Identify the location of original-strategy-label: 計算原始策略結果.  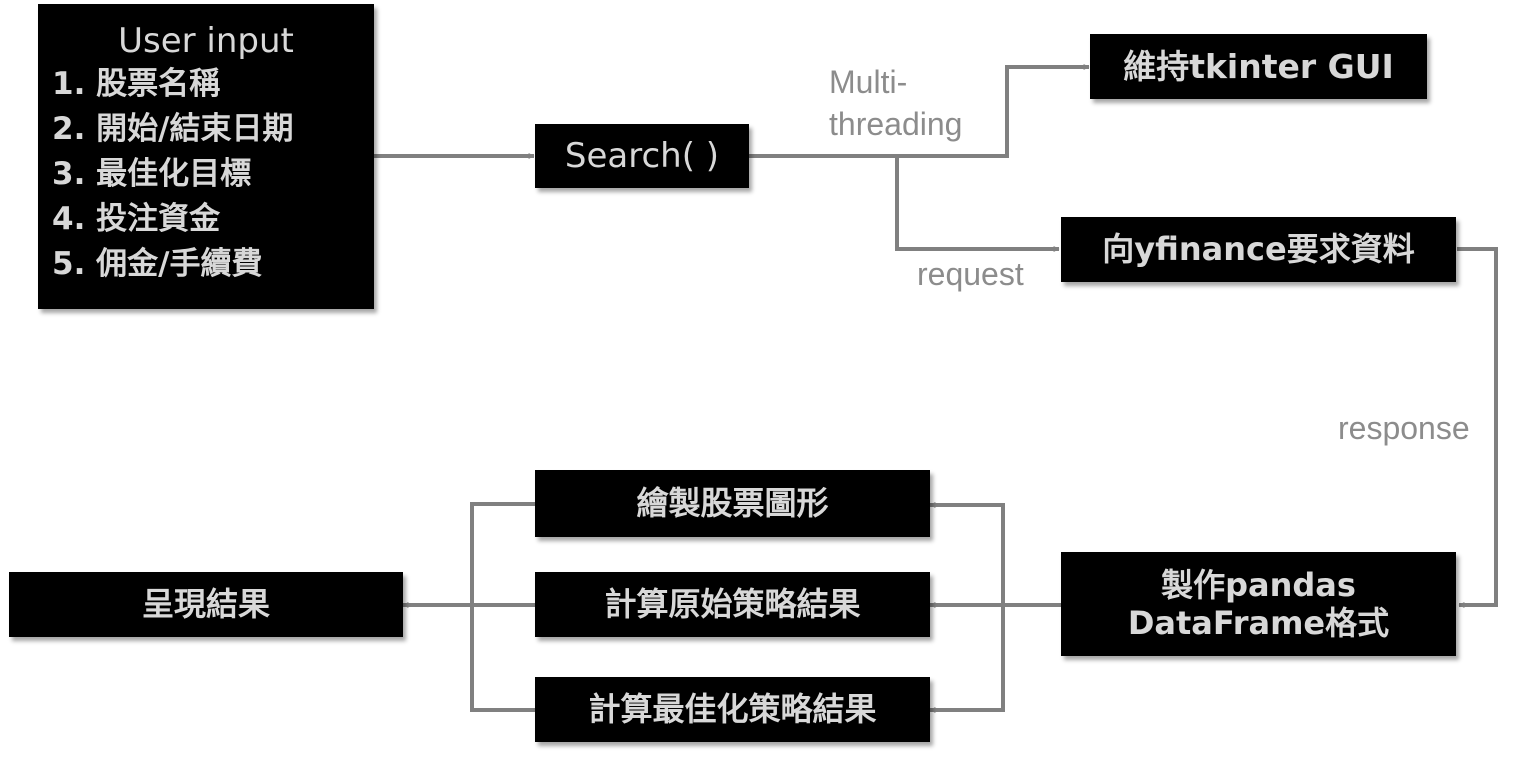
(732, 604).